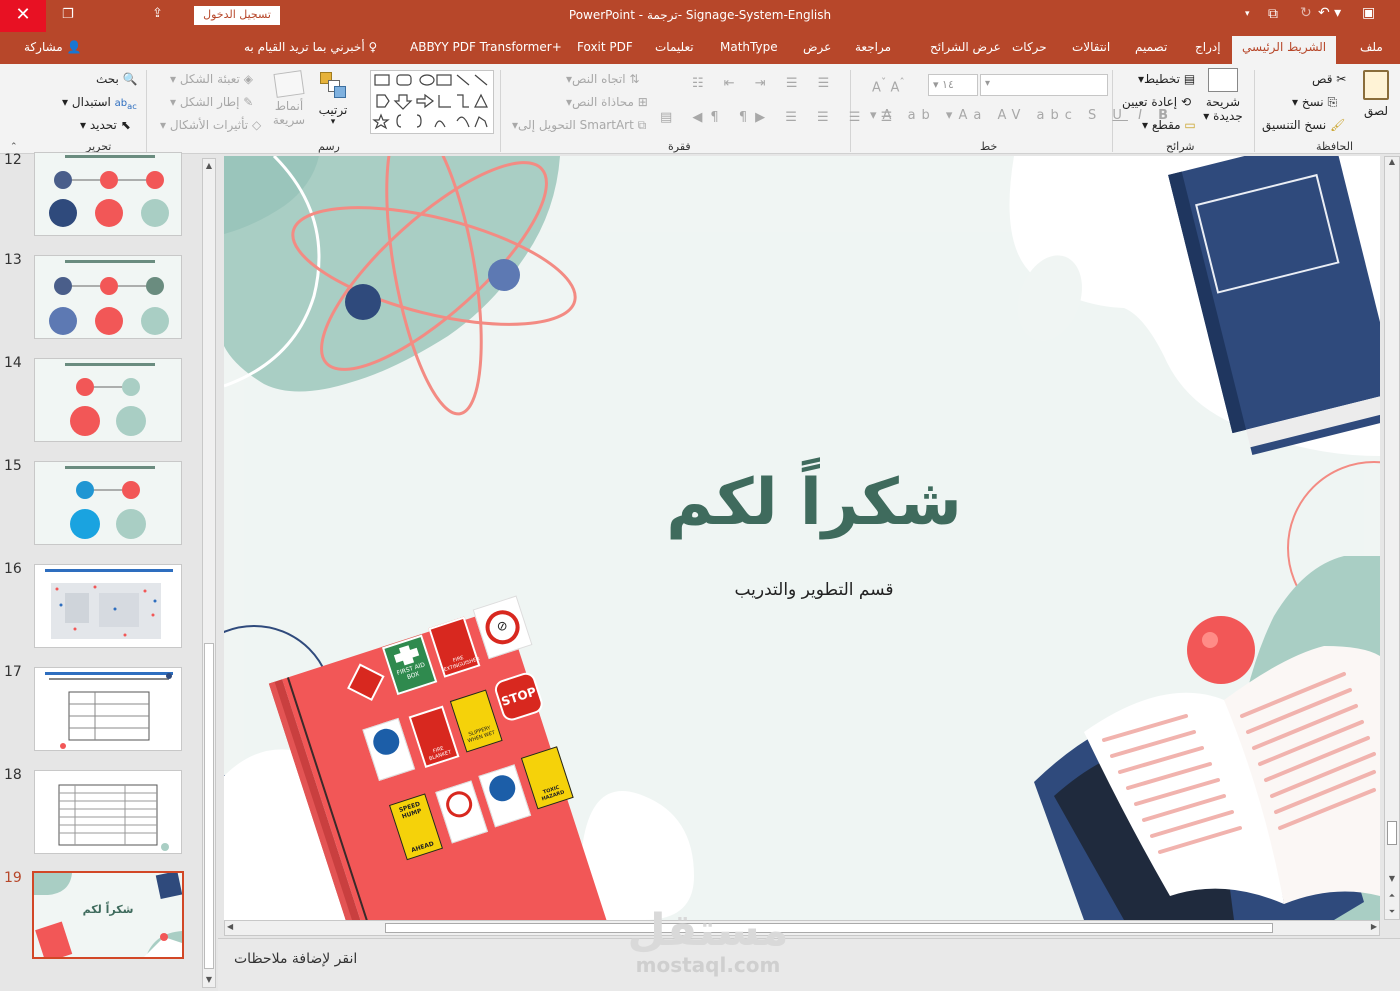  I want to click on shape-outline-button: ▾ إطار الشكل ✎, so click(211, 102).